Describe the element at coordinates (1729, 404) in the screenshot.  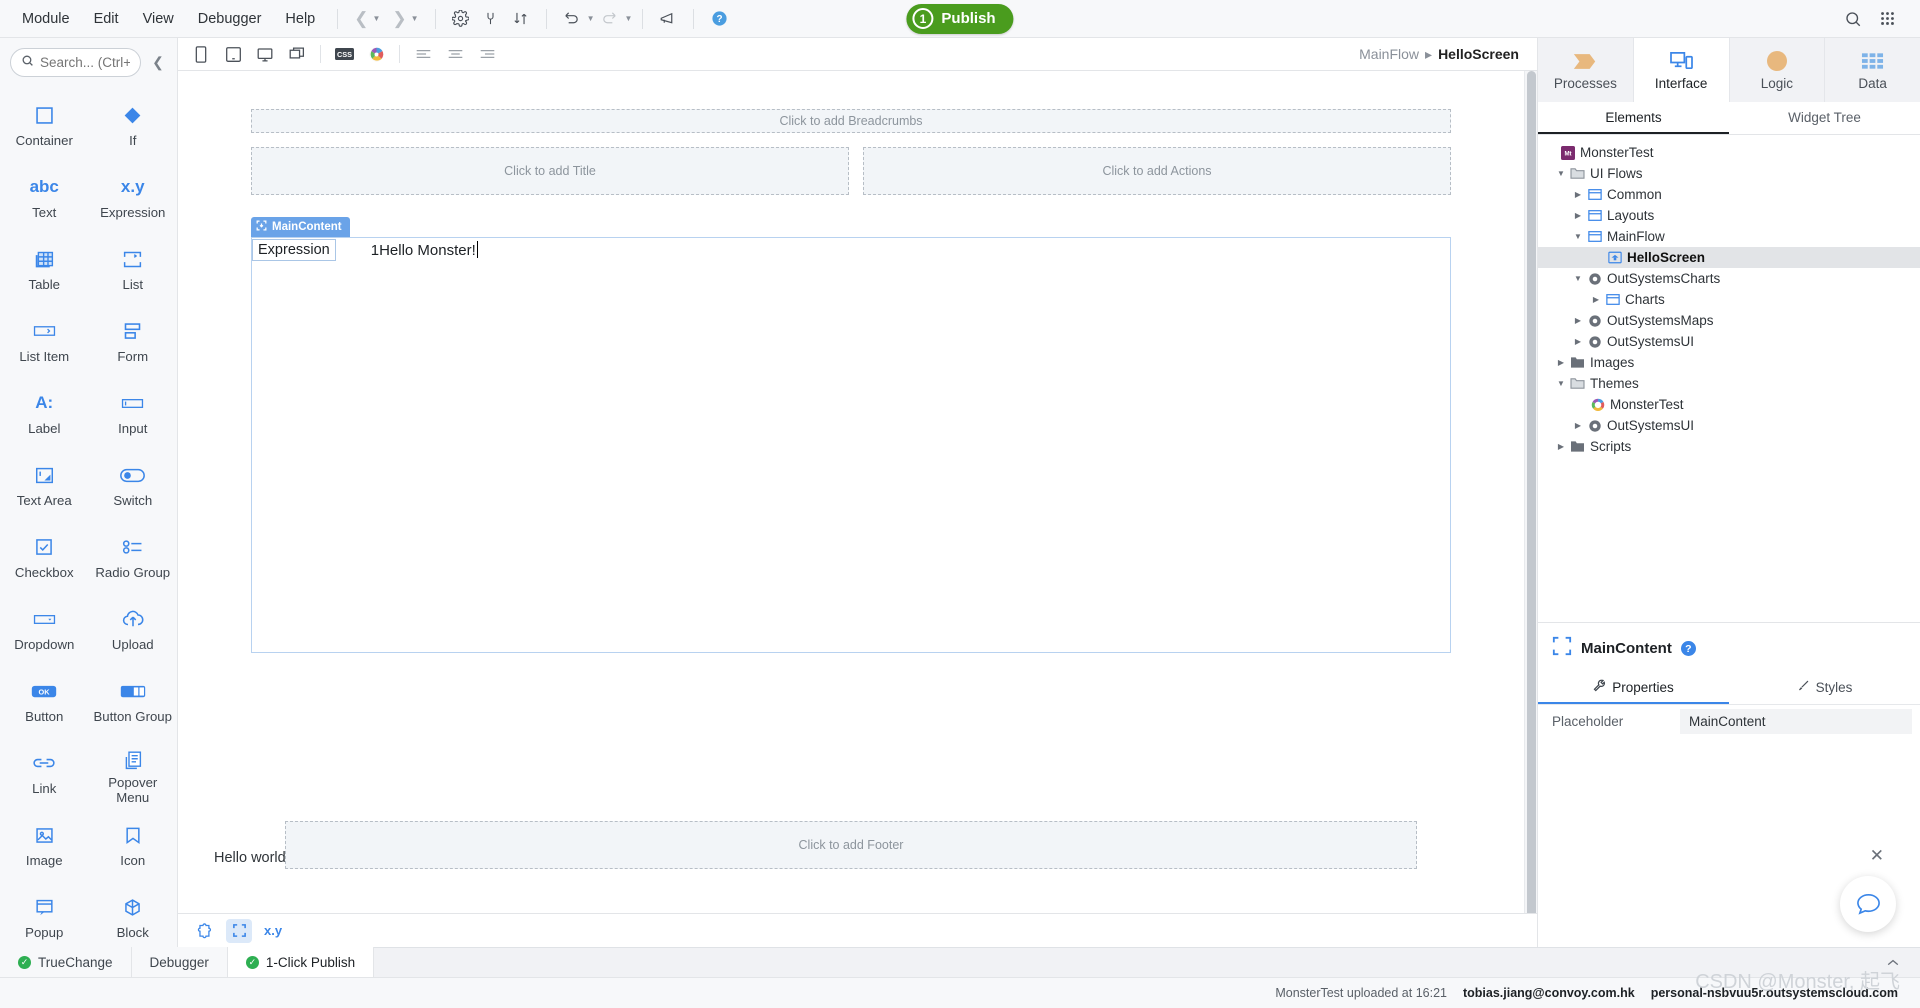
I see `tree-row: MonsterTest` at that location.